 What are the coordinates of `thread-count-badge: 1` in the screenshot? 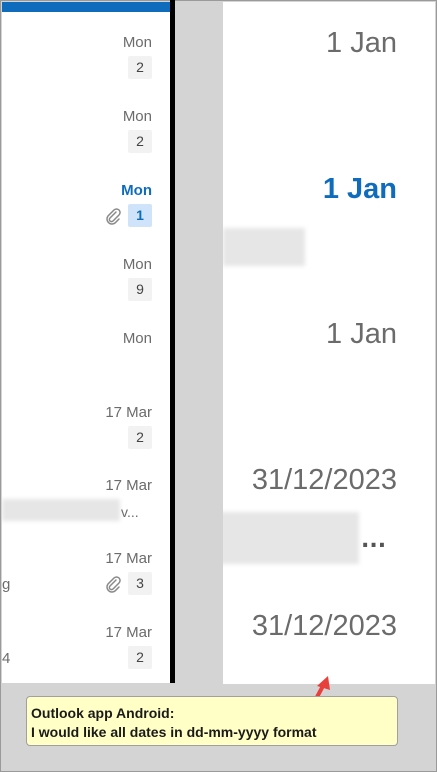 It's located at (140, 215).